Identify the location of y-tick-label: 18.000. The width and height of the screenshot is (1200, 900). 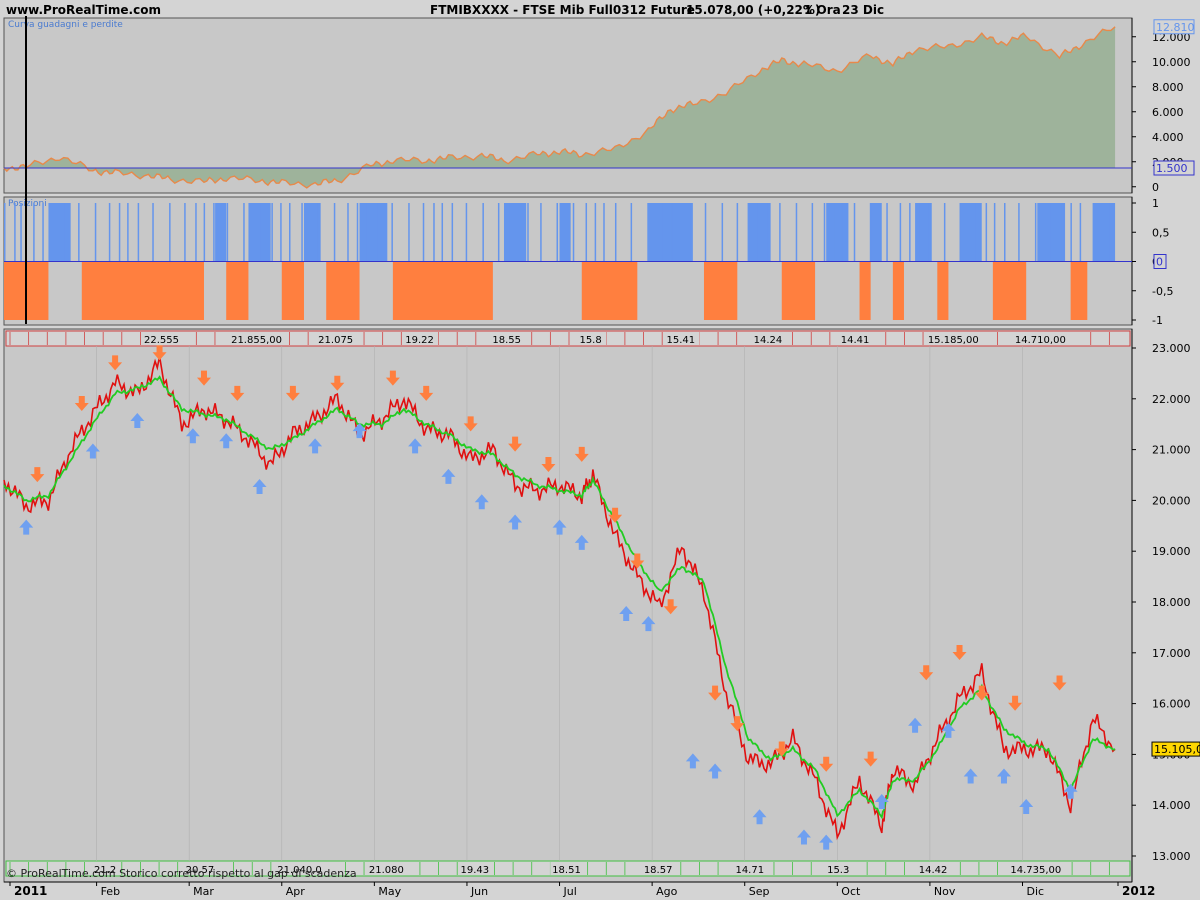
(1171, 602).